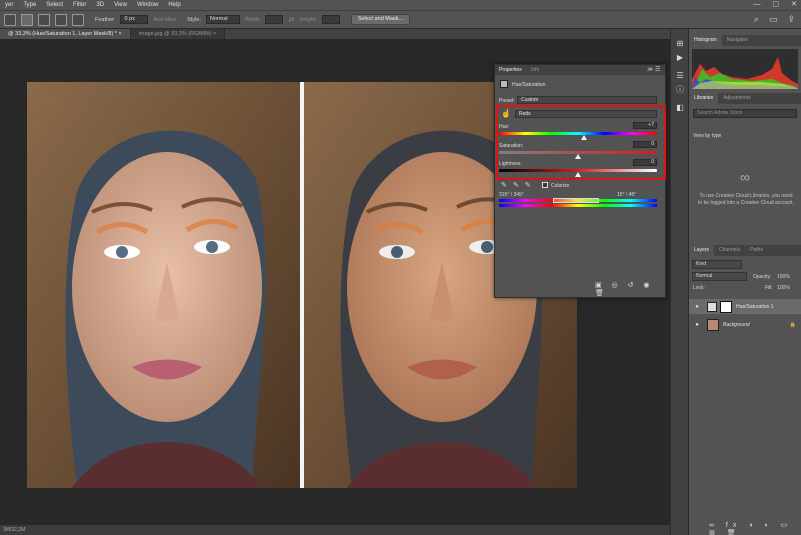 The image size is (801, 535). Describe the element at coordinates (510, 70) in the screenshot. I see `tab-properties: Properties` at that location.